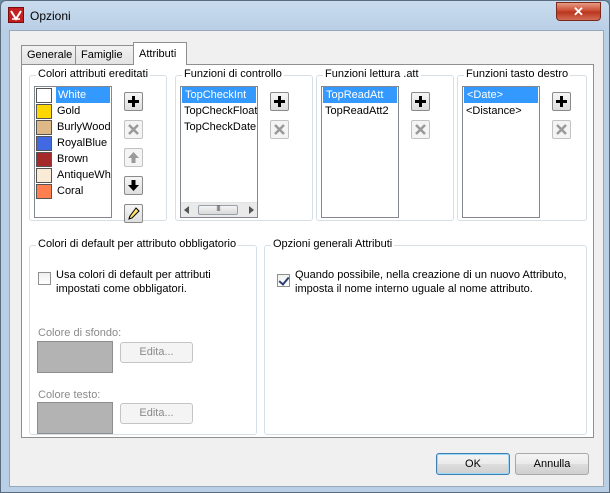  I want to click on color-list-item: White, so click(73, 95).